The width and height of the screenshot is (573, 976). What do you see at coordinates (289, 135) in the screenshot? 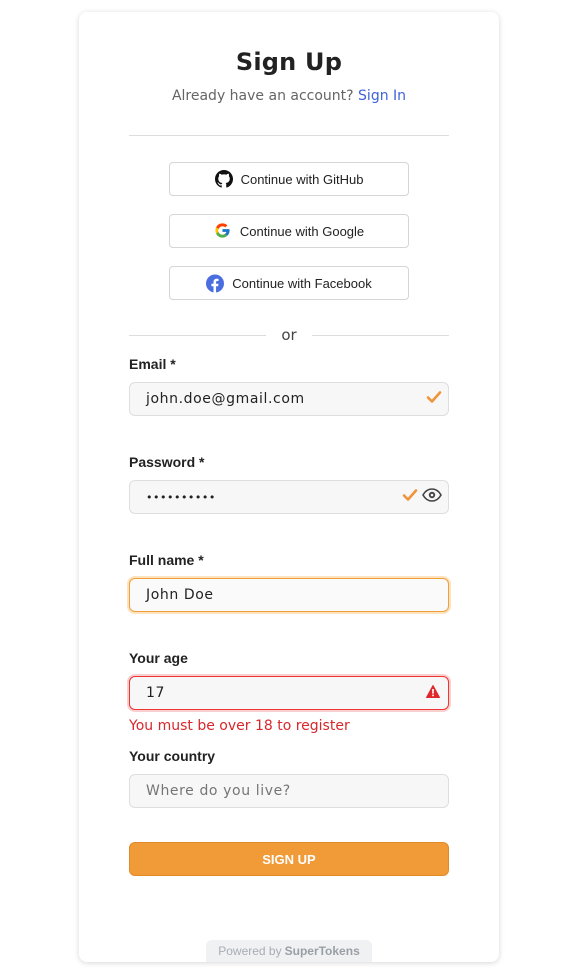
I see `divider` at bounding box center [289, 135].